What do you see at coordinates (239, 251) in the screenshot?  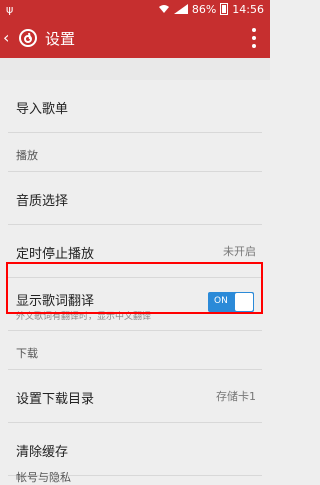 I see `sleep-timer-value: 未开启` at bounding box center [239, 251].